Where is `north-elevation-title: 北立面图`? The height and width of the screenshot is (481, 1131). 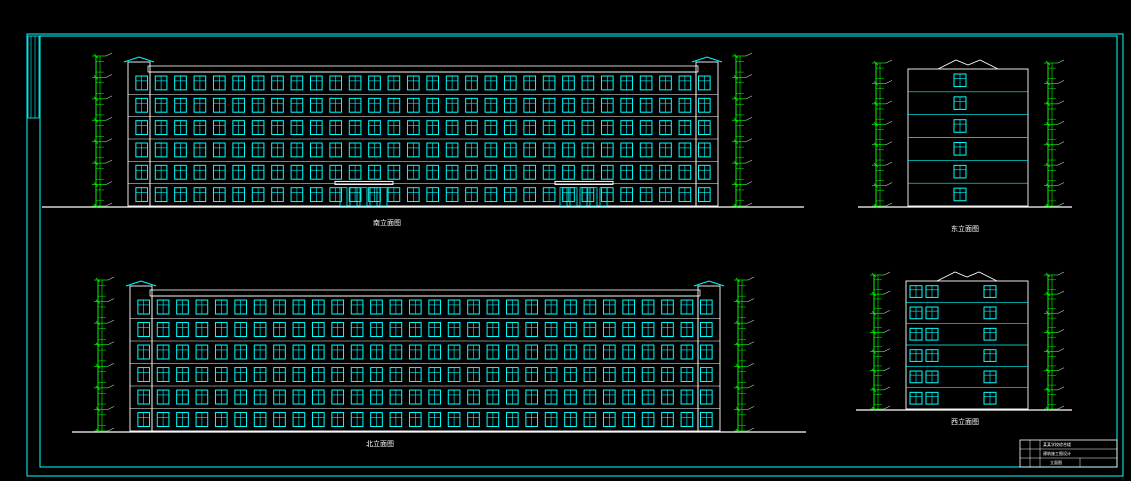
north-elevation-title: 北立面图 is located at coordinates (380, 443).